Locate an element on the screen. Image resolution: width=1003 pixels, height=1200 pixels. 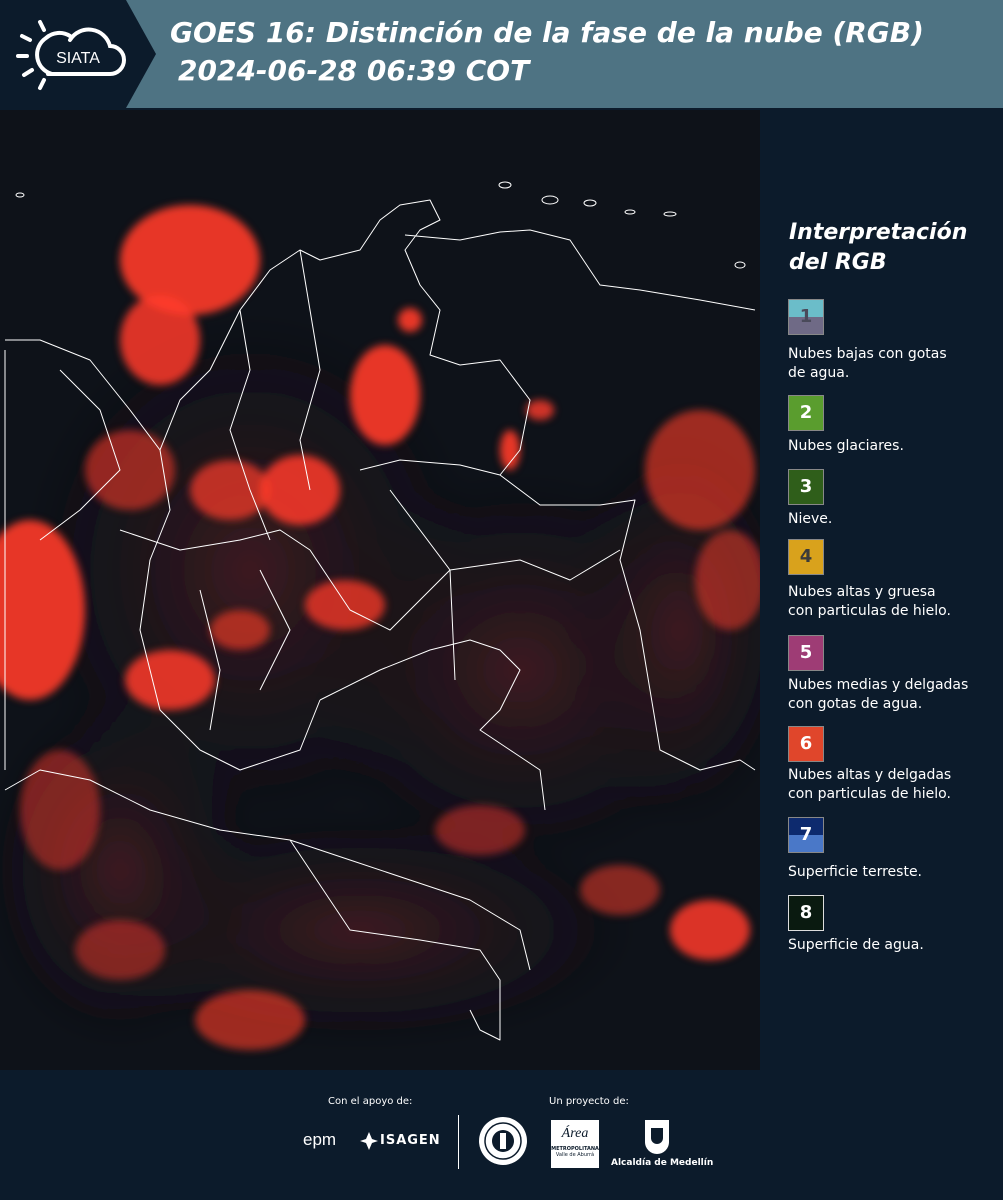
support-label: Con el apoyo de: is located at coordinates (370, 1101).